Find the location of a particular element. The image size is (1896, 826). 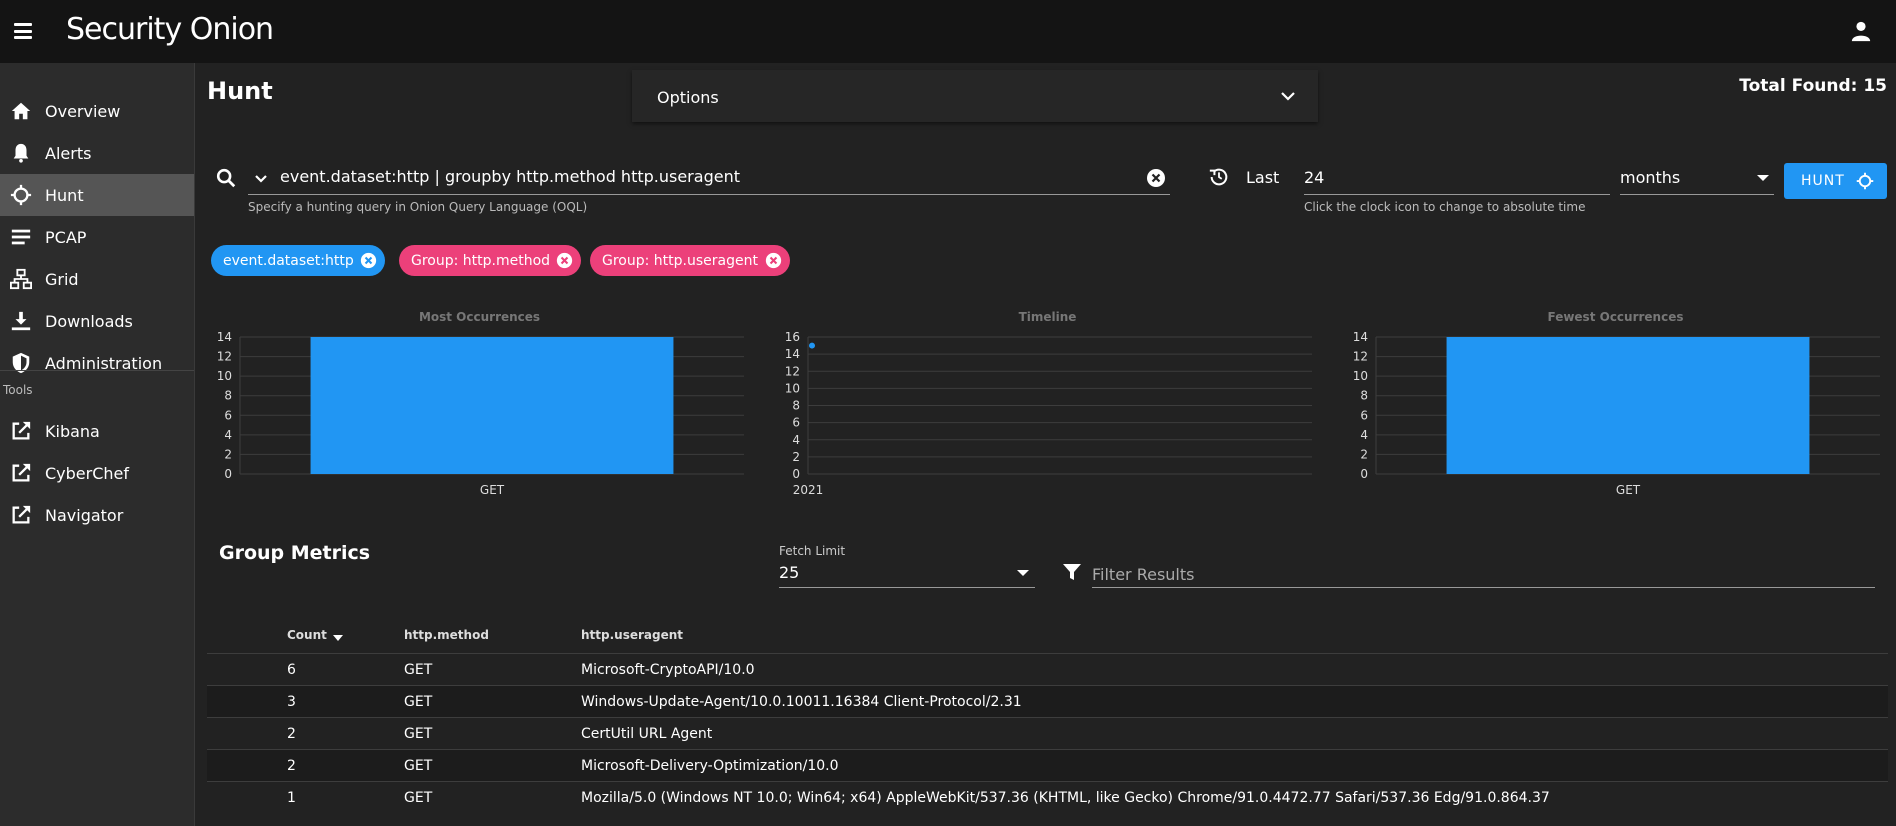

y-tick-label: 16 is located at coordinates (792, 337).